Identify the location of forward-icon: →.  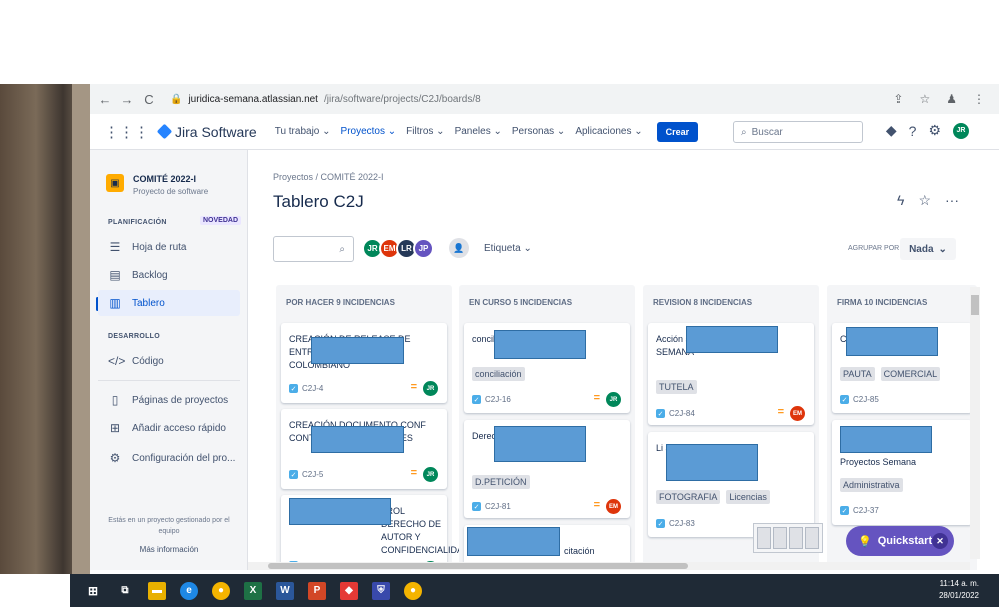
(127, 99).